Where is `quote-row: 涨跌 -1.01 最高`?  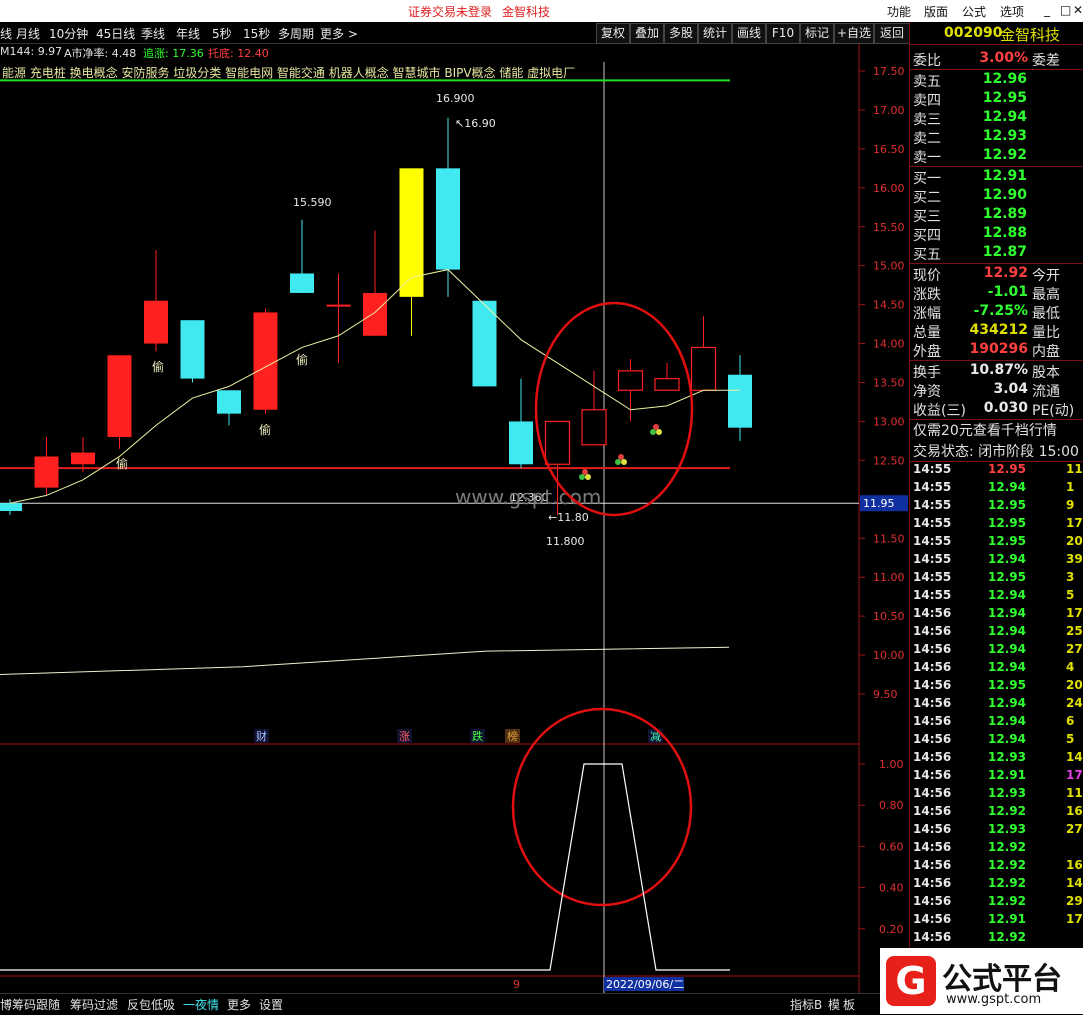
quote-row: 涨跌 -1.01 最高 is located at coordinates (996, 293).